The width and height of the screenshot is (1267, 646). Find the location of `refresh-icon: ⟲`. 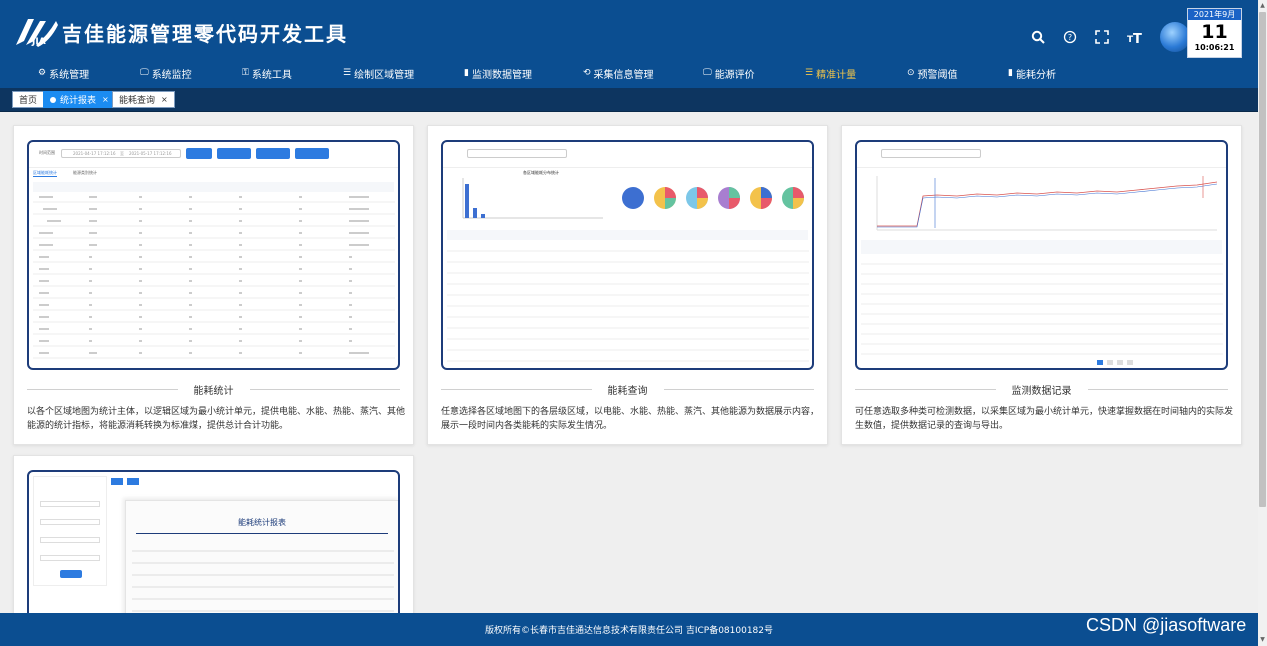

refresh-icon: ⟲ is located at coordinates (587, 73).